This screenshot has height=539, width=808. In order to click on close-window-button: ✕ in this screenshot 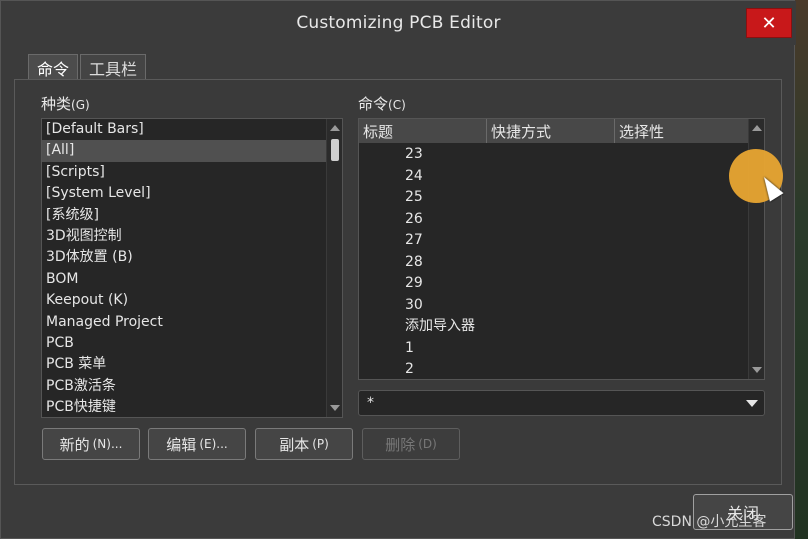, I will do `click(769, 23)`.